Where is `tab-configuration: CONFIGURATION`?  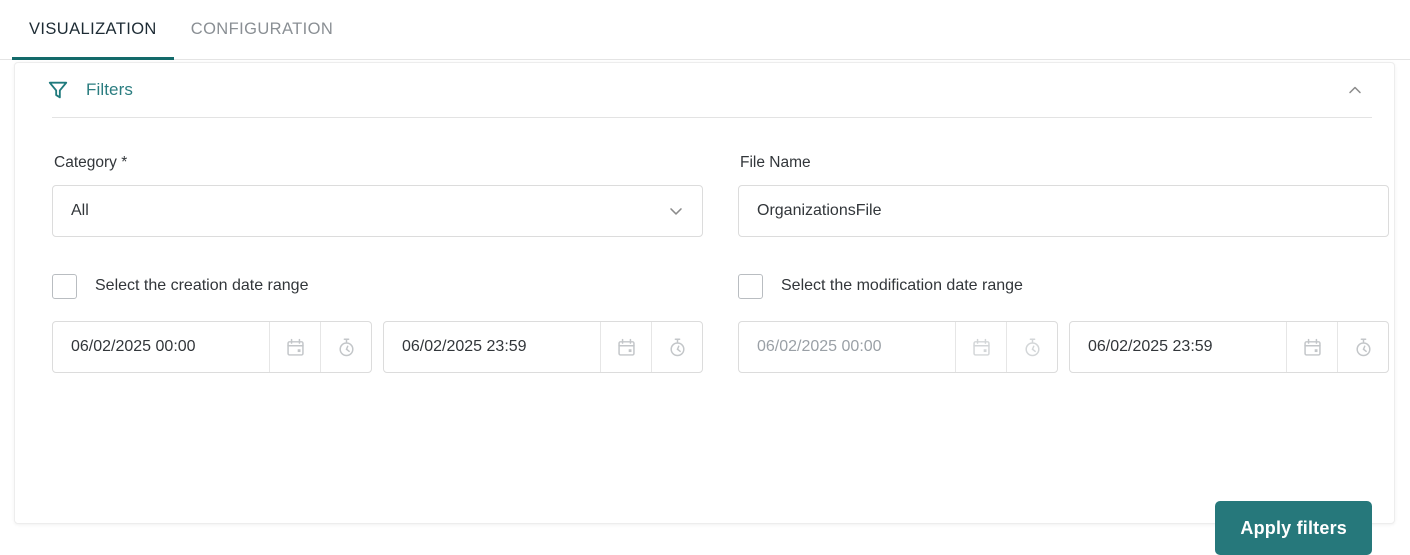
tab-configuration: CONFIGURATION is located at coordinates (262, 30).